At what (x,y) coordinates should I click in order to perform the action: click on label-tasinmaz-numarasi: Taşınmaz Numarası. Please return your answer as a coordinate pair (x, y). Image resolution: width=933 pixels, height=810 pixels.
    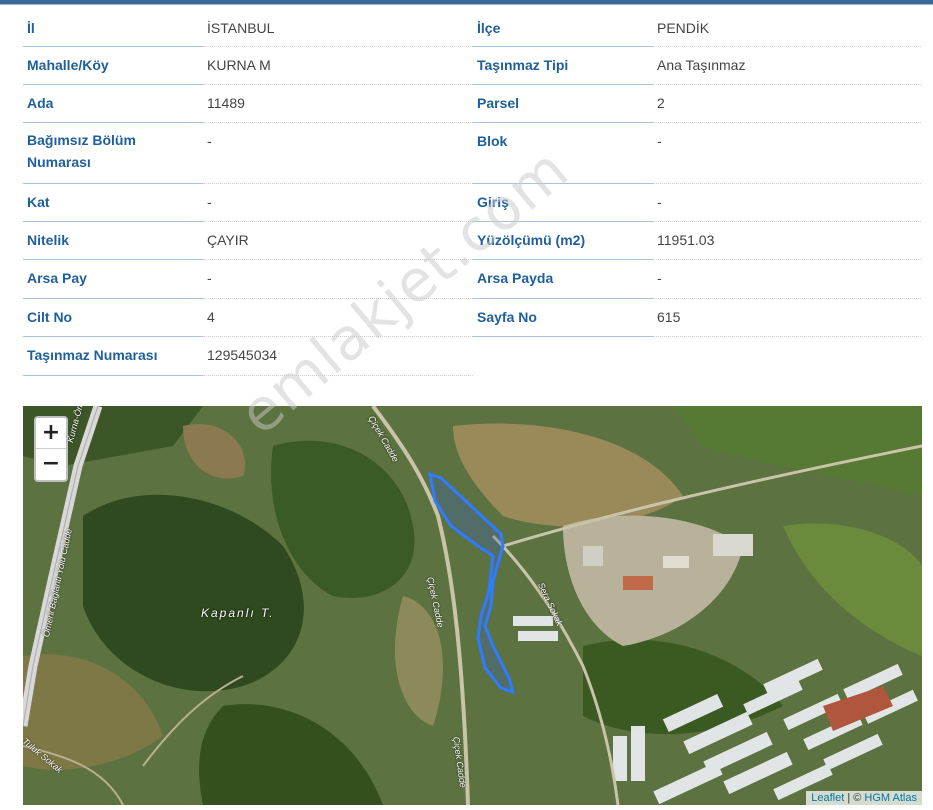
    Looking at the image, I should click on (113, 356).